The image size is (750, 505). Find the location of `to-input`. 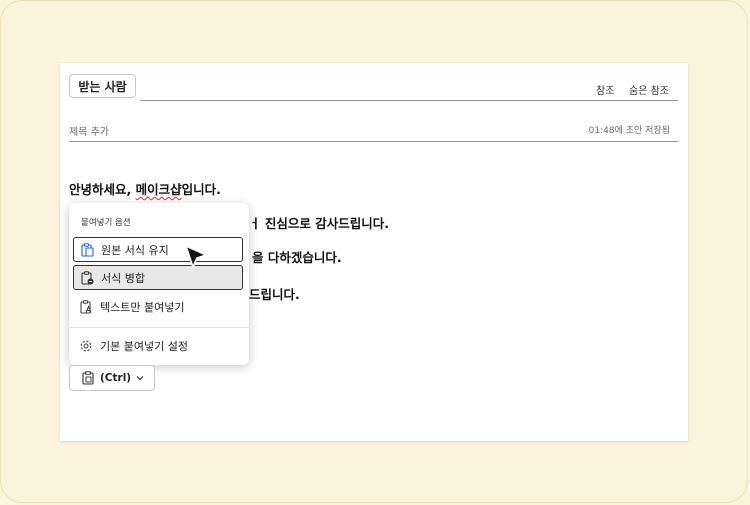

to-input is located at coordinates (409, 100).